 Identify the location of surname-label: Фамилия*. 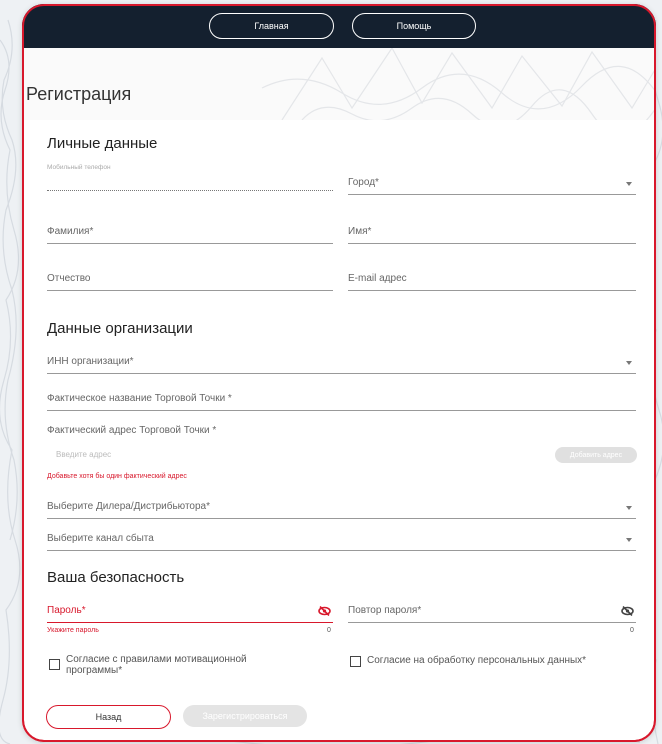
(70, 231).